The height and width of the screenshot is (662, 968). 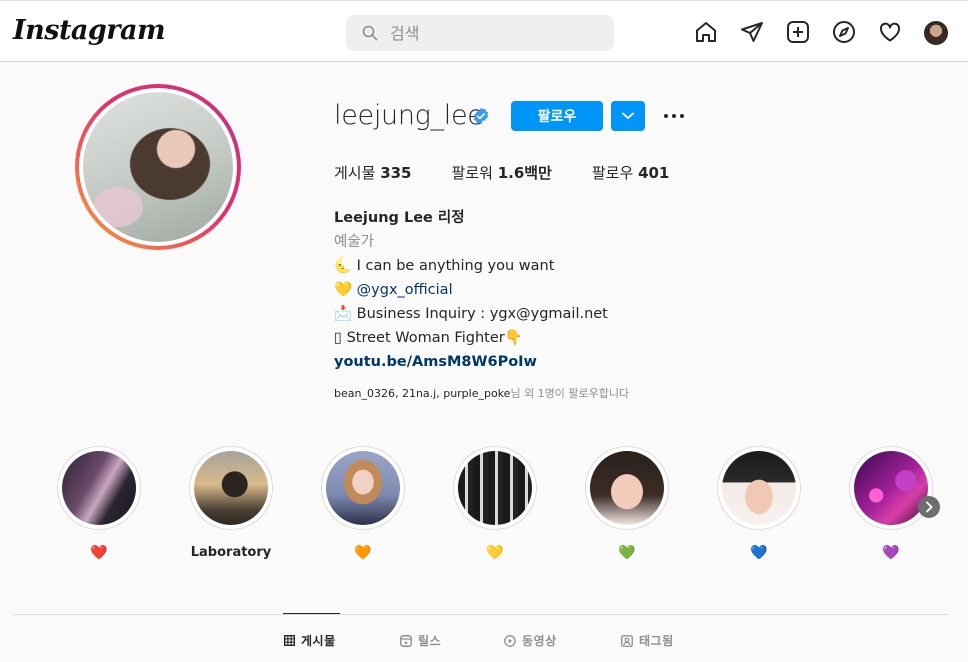 I want to click on profile-avatar, so click(x=936, y=33).